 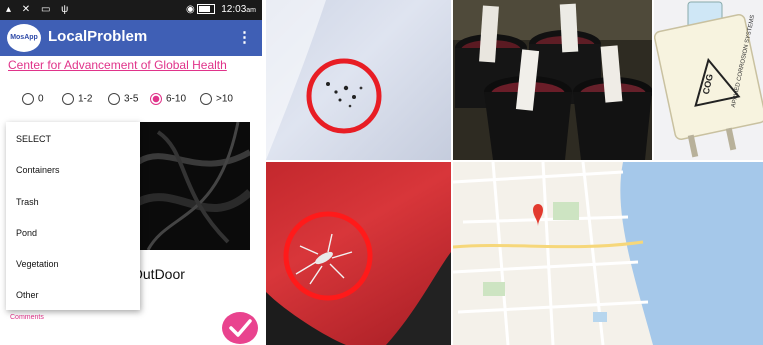 I want to click on paper-eggs-image, so click(x=324, y=80).